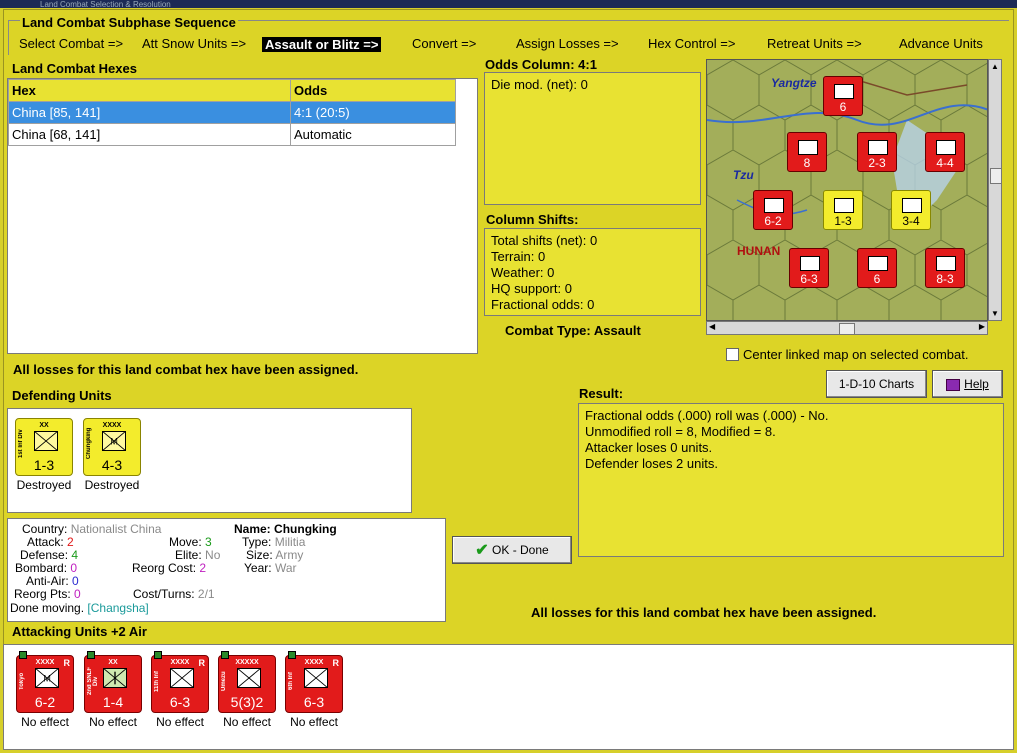 Image resolution: width=1017 pixels, height=753 pixels. What do you see at coordinates (169, 568) in the screenshot?
I see `info-reorg-cost: Reorg Cost: 2` at bounding box center [169, 568].